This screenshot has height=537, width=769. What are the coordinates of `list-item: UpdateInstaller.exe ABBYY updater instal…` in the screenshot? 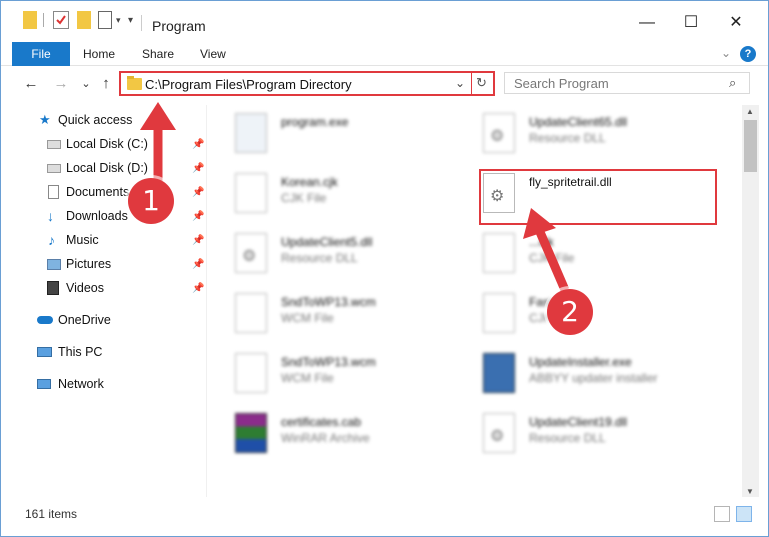 It's located at (603, 379).